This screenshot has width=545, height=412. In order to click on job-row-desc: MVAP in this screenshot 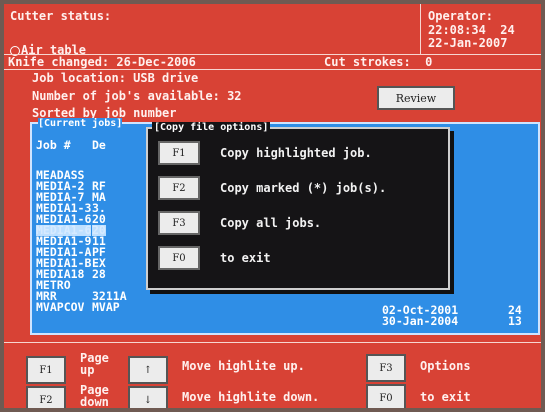, I will do `click(106, 307)`.